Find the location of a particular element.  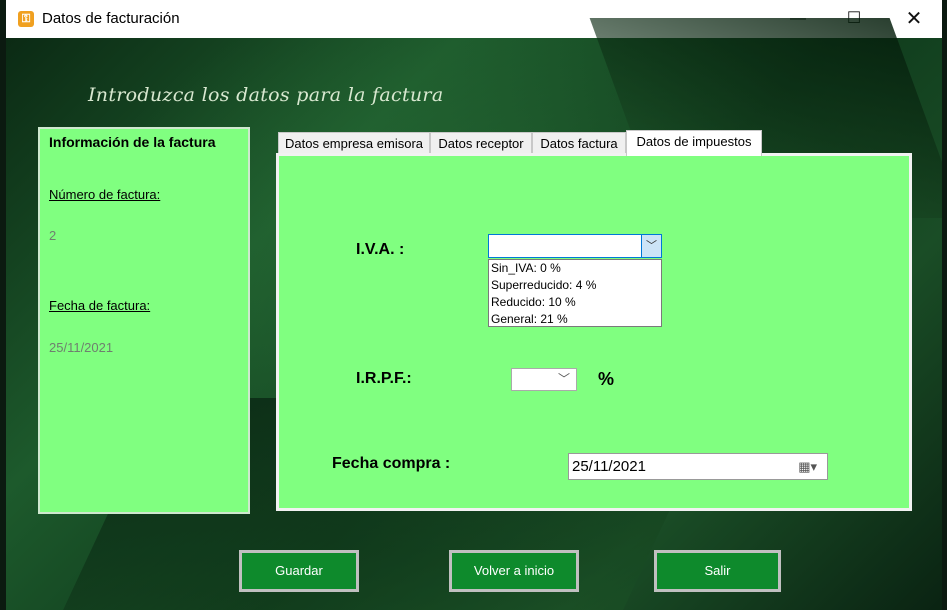

page-heading: Introduzca los datos para la factura is located at coordinates (266, 95).